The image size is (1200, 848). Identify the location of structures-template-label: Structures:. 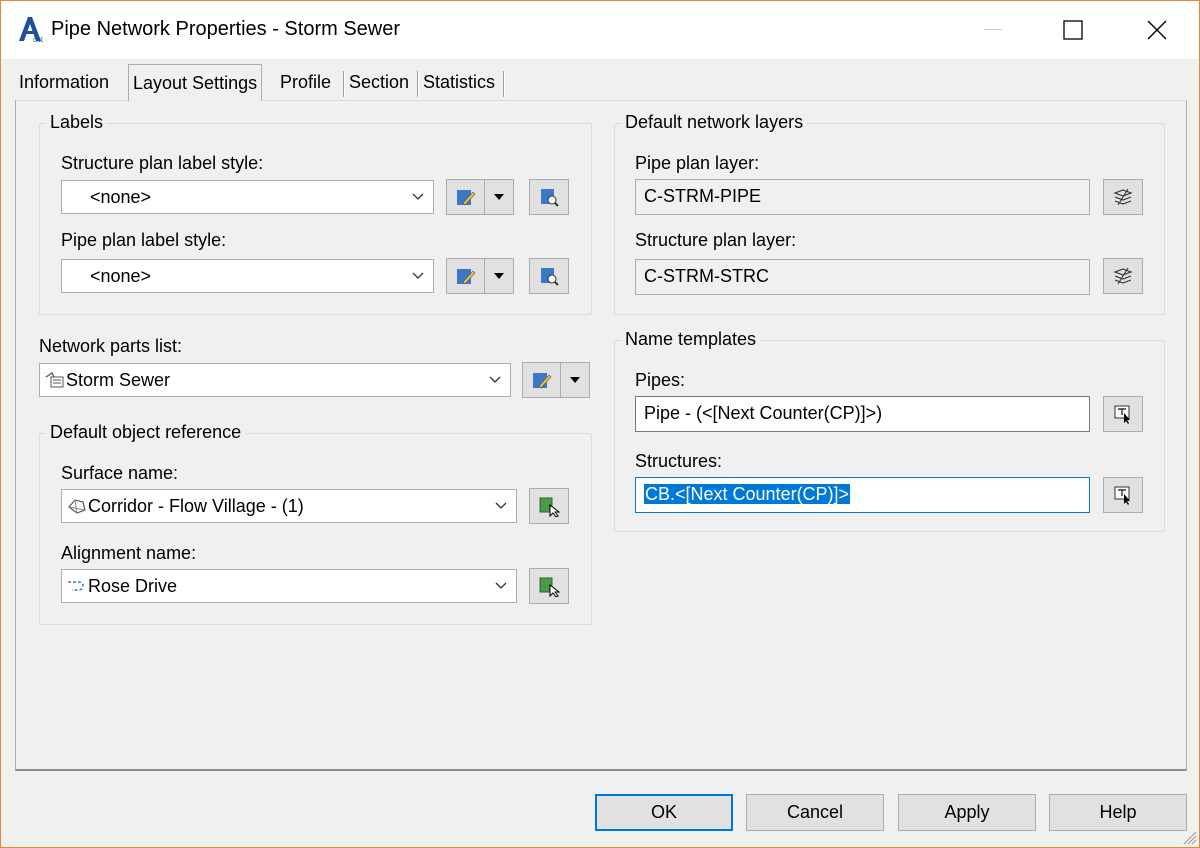
(679, 461).